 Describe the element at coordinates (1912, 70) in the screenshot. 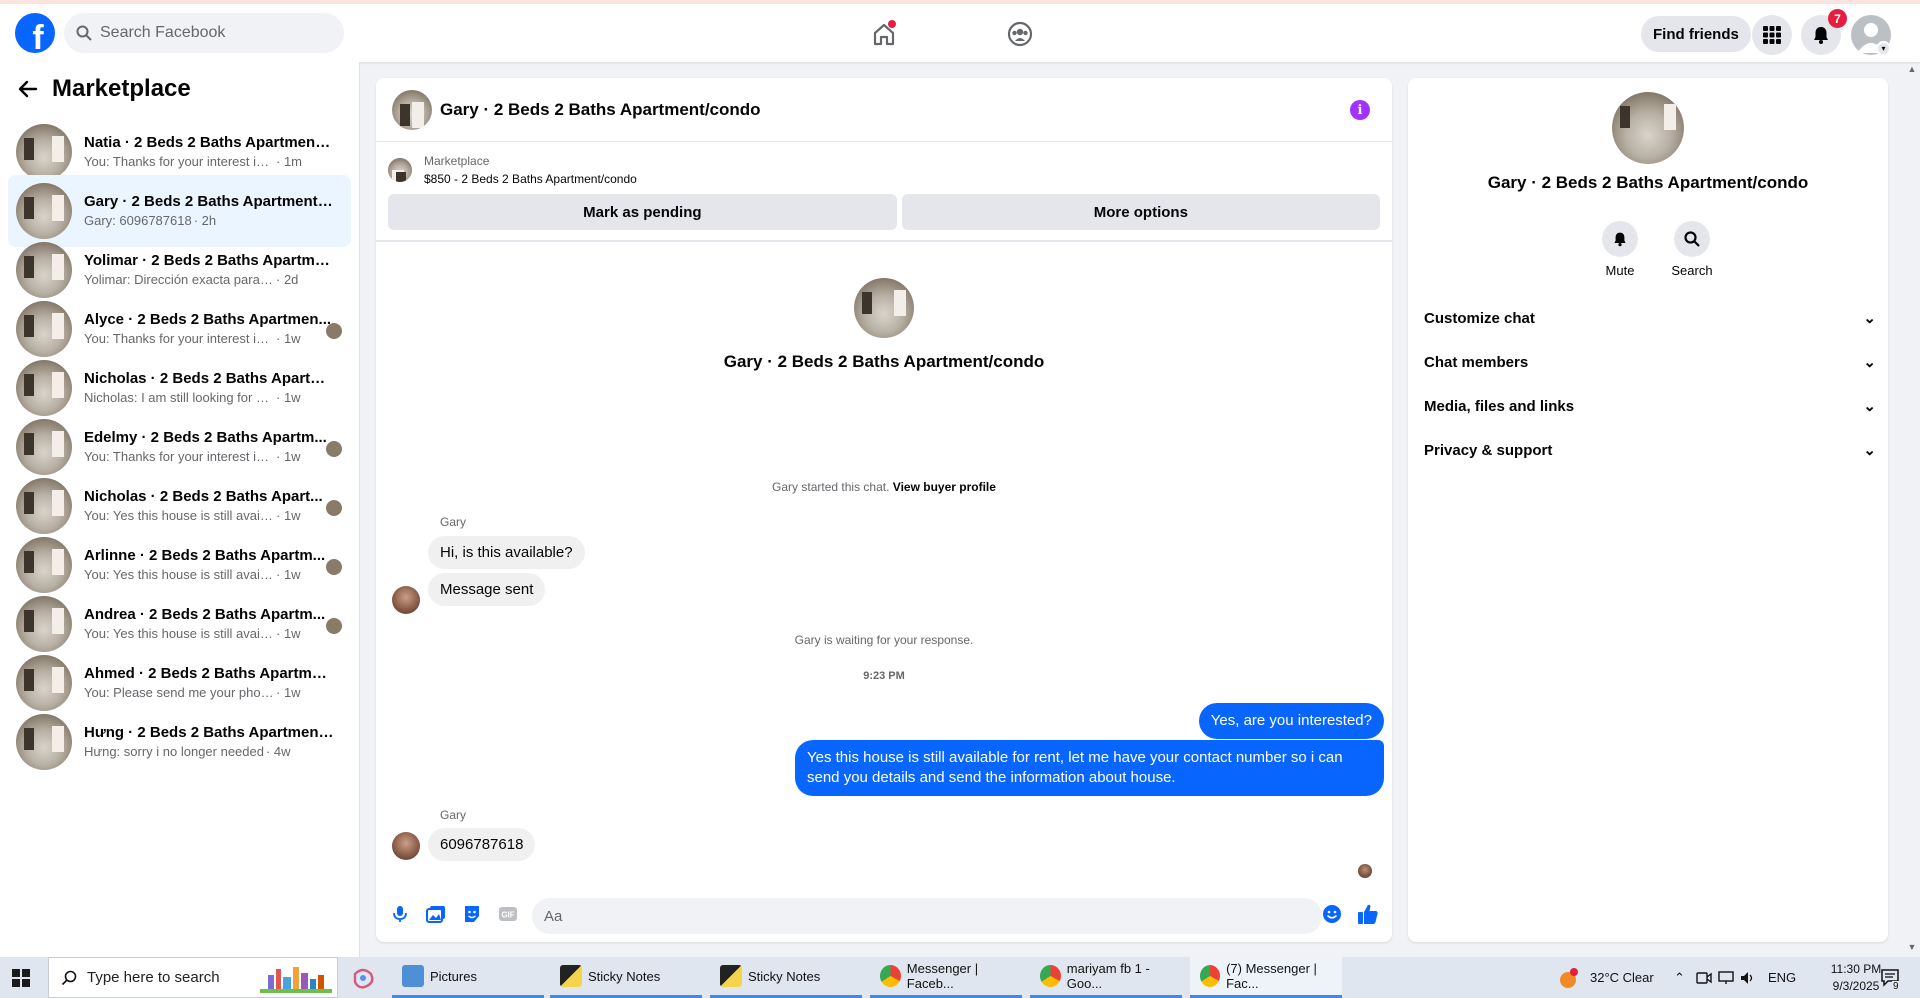

I see `scrollbar-up-arrow: ▲` at that location.